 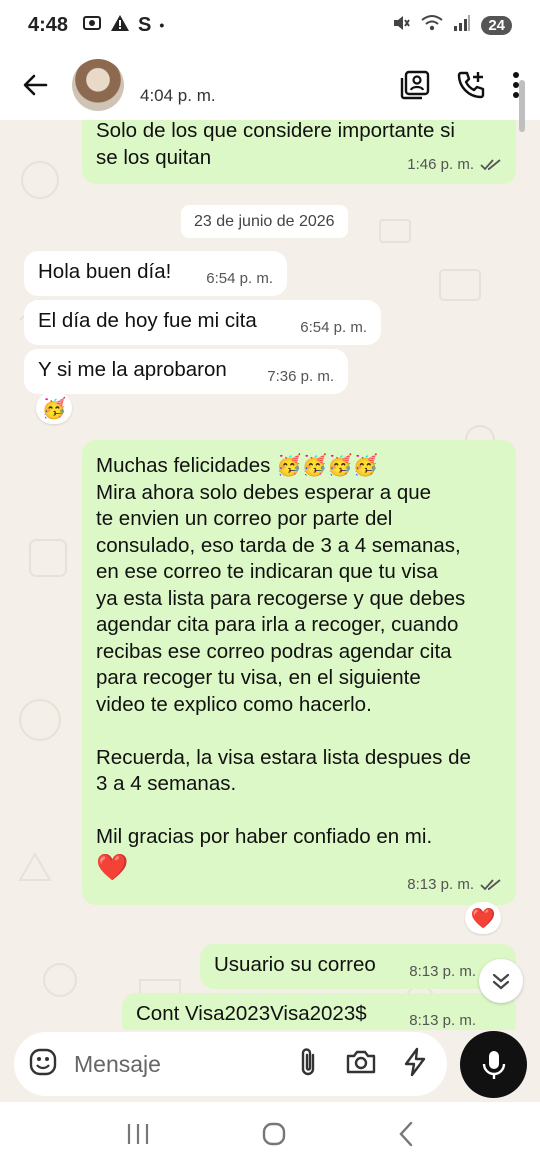 I want to click on mute-icon, so click(x=401, y=25).